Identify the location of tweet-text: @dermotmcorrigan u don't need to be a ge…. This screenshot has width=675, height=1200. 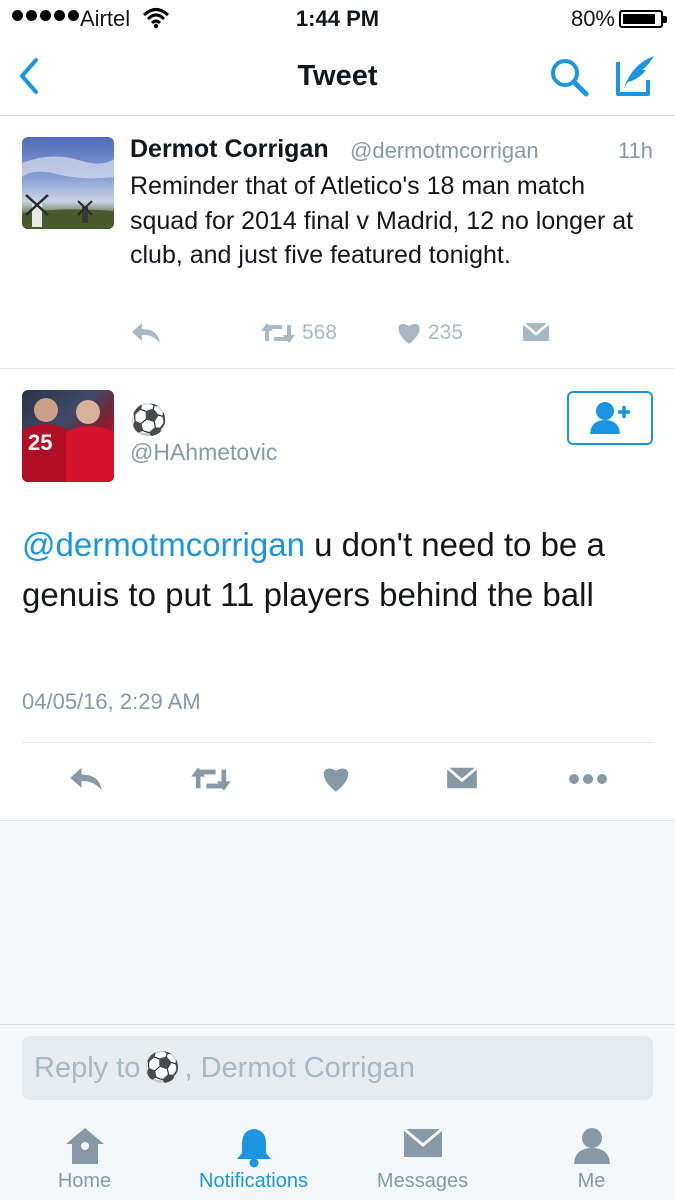
(337, 570).